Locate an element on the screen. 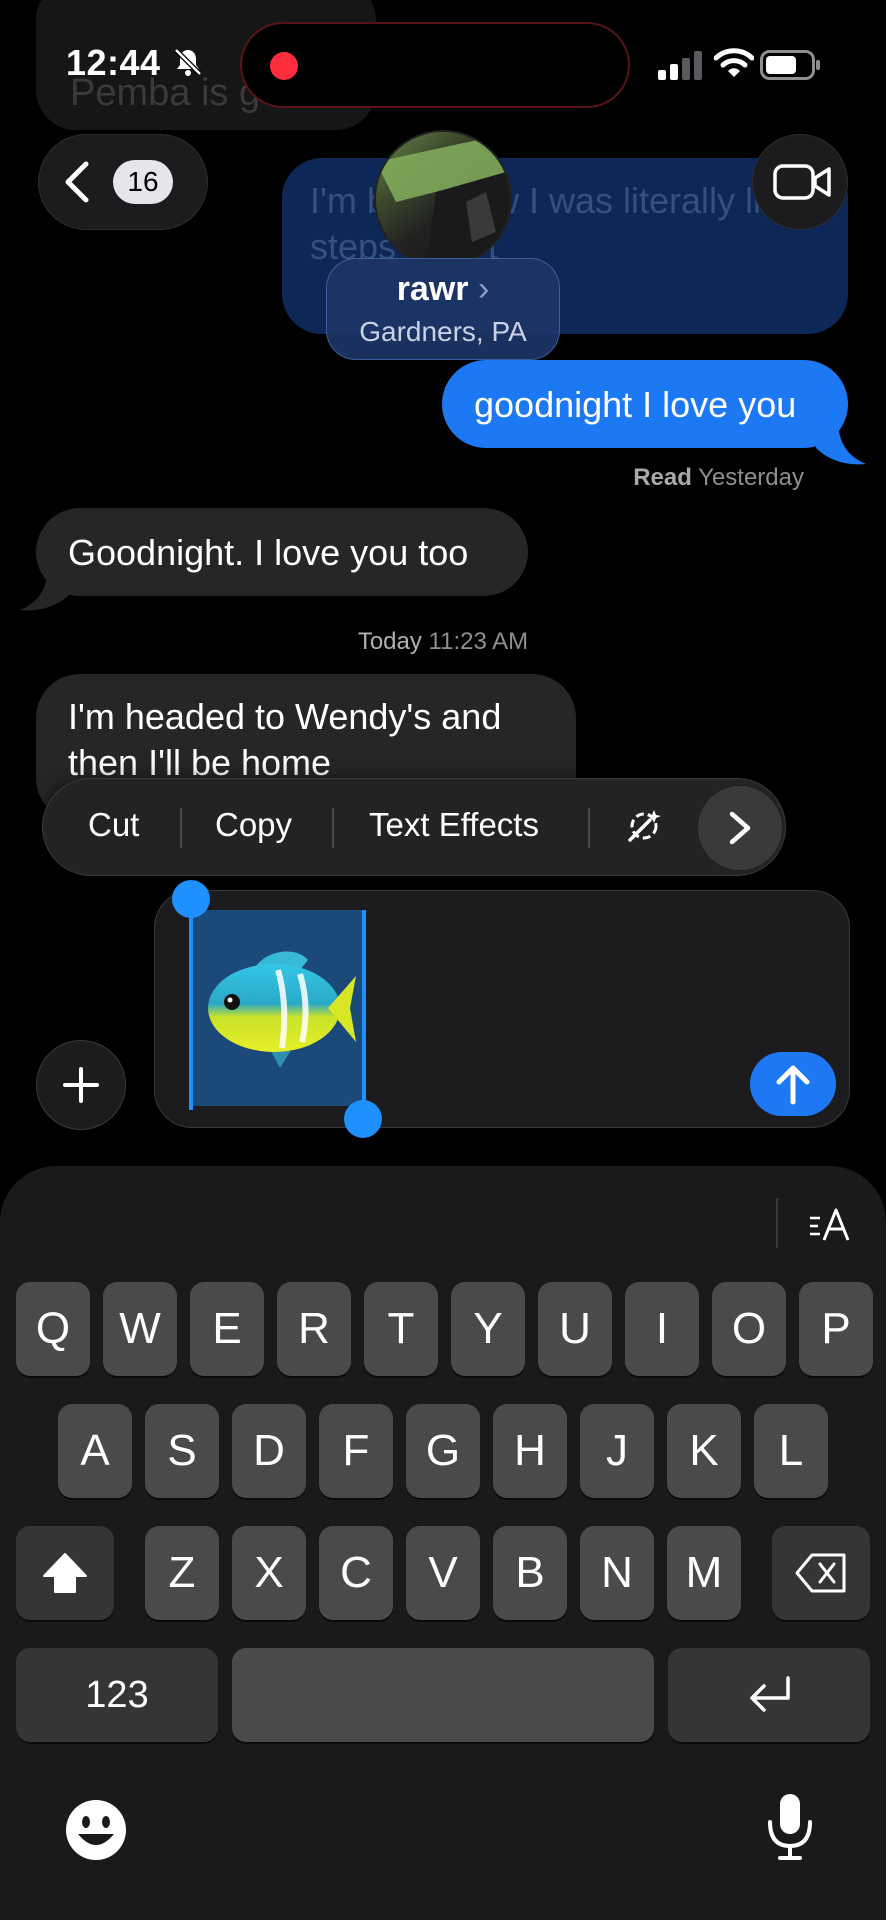  battery-icon is located at coordinates (790, 65).